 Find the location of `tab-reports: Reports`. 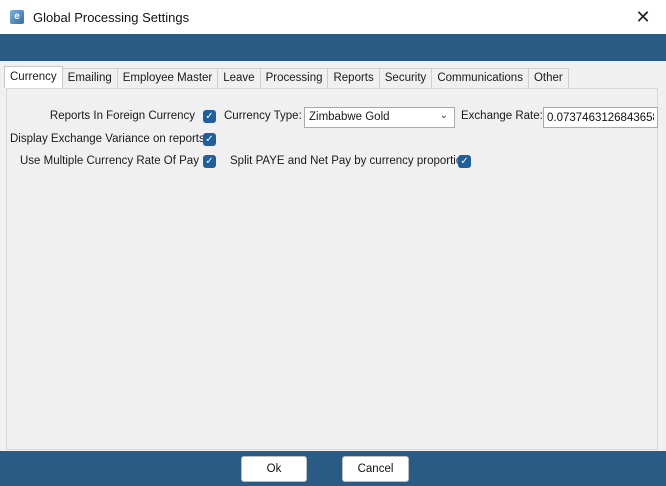

tab-reports: Reports is located at coordinates (354, 78).